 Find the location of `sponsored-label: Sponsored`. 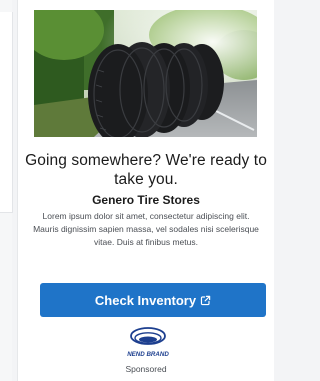

sponsored-label: Sponsored is located at coordinates (146, 369).